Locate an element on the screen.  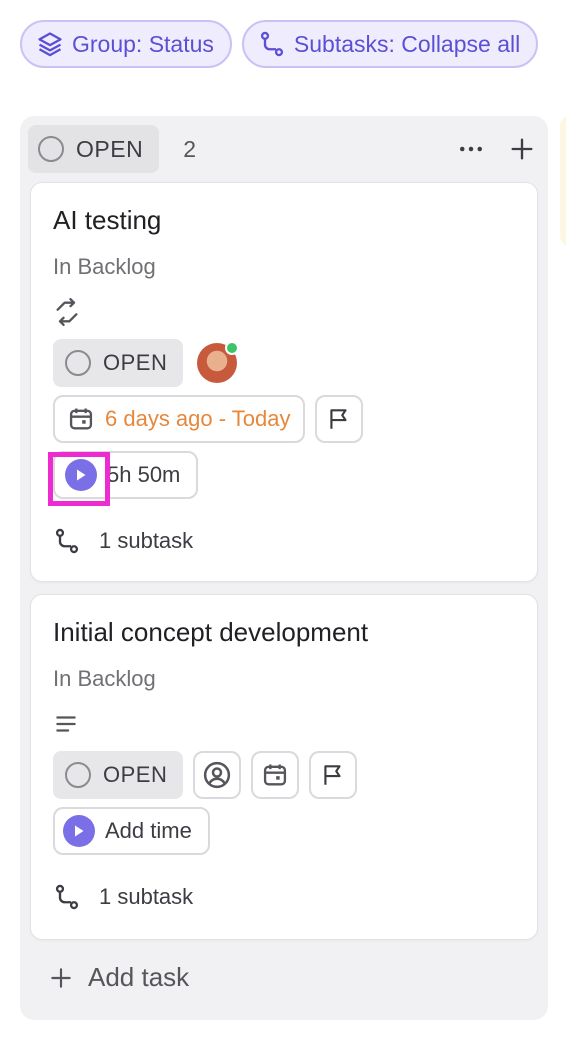
more-horizontal-icon is located at coordinates (471, 149).